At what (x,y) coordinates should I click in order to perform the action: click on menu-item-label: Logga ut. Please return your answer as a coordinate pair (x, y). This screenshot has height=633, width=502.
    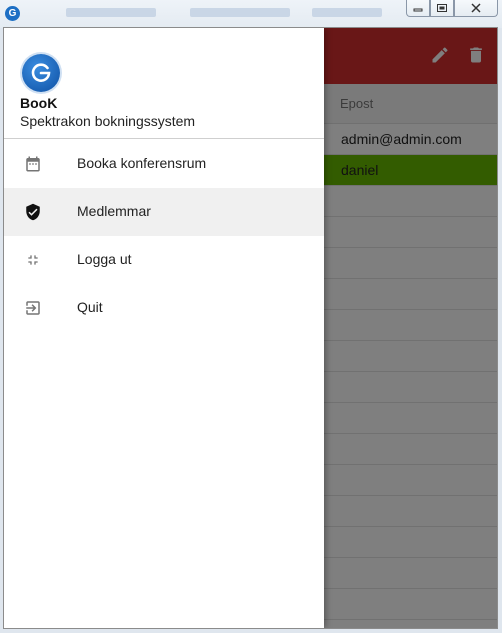
    Looking at the image, I should click on (104, 259).